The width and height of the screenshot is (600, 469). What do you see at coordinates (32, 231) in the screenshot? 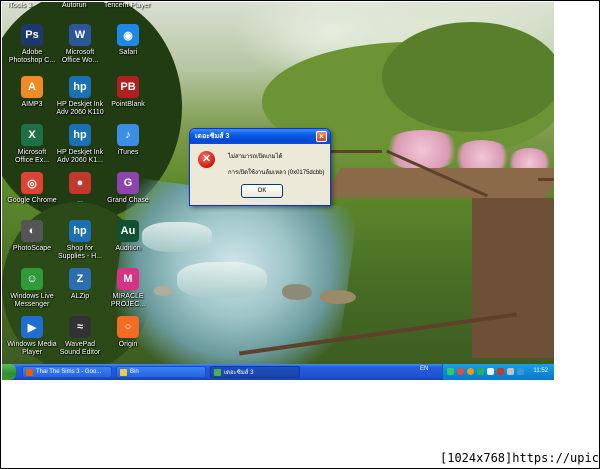
I see `photoscape-icon: ◐` at bounding box center [32, 231].